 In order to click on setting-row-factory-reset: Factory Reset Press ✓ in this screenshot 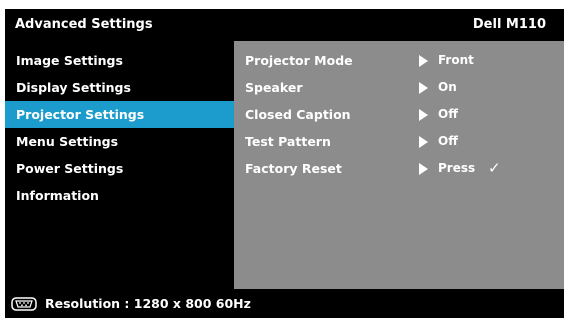, I will do `click(399, 168)`.